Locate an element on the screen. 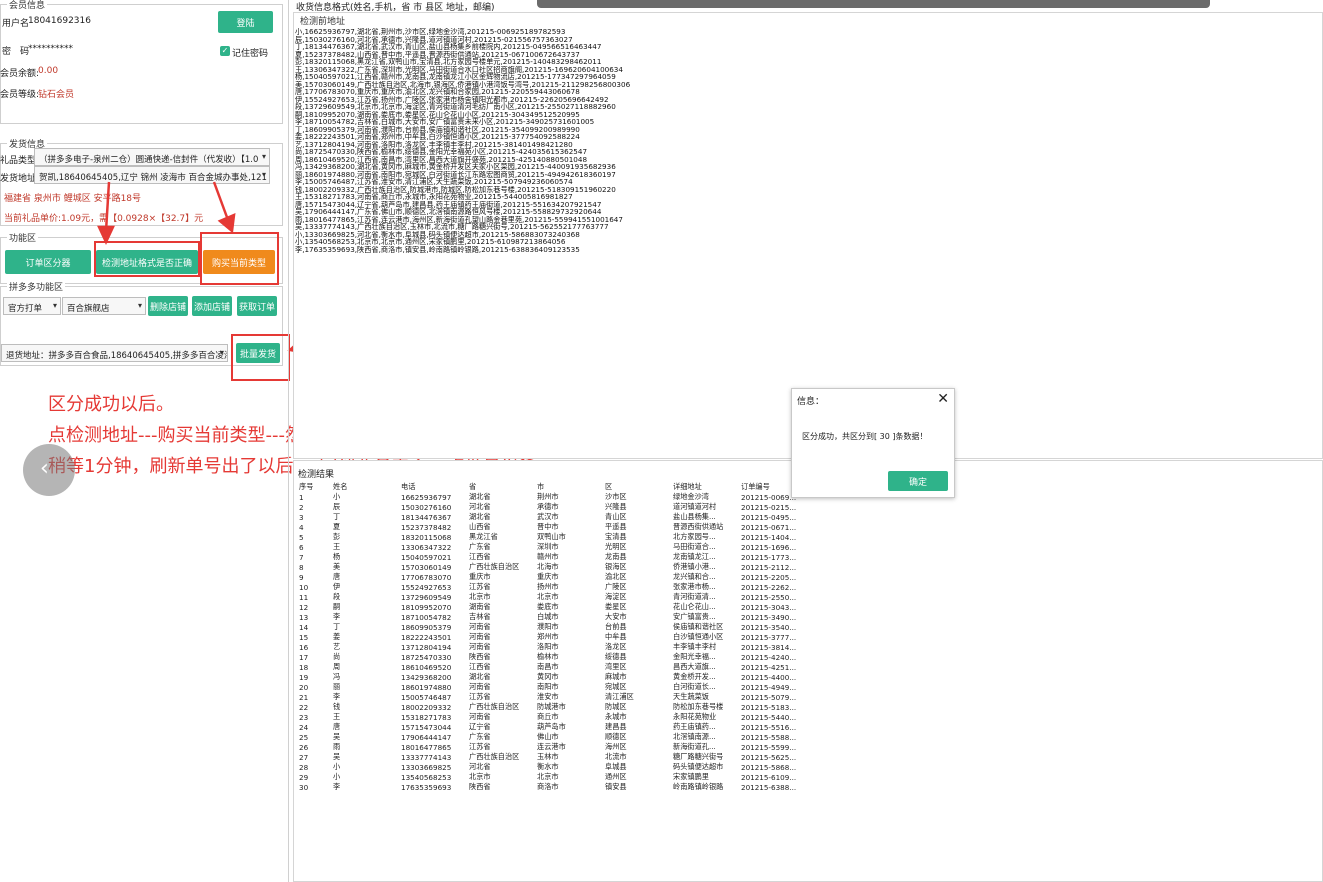  table-cell: 19 is located at coordinates (304, 677).